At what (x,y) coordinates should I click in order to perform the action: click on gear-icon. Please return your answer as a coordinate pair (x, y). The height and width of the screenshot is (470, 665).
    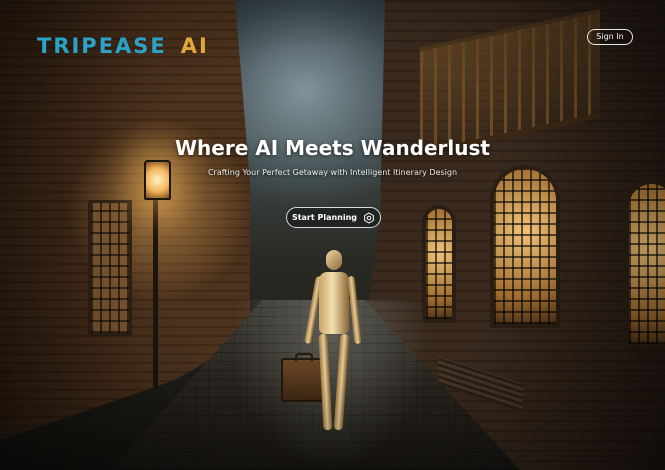
    Looking at the image, I should click on (369, 217).